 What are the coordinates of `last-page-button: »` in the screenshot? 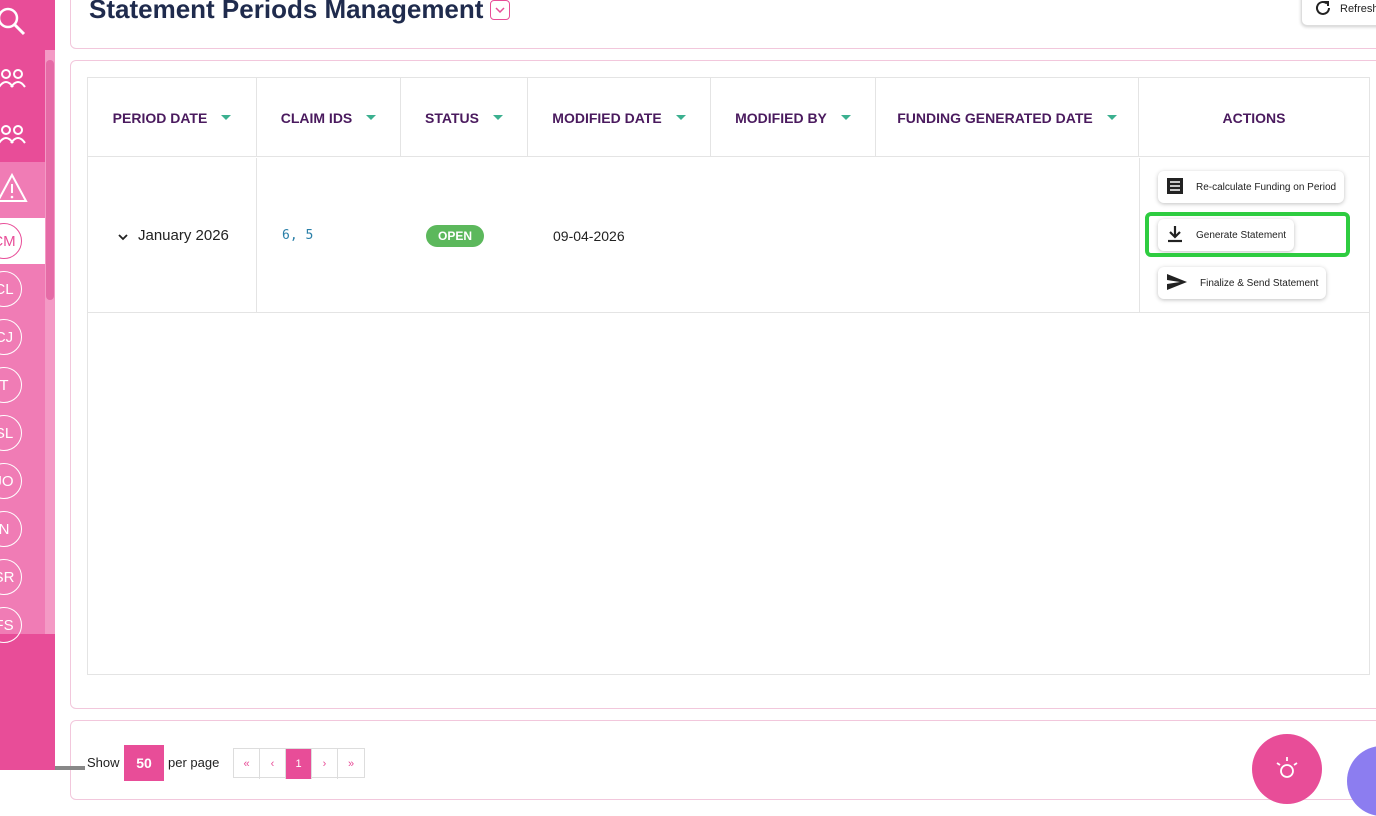 It's located at (351, 764).